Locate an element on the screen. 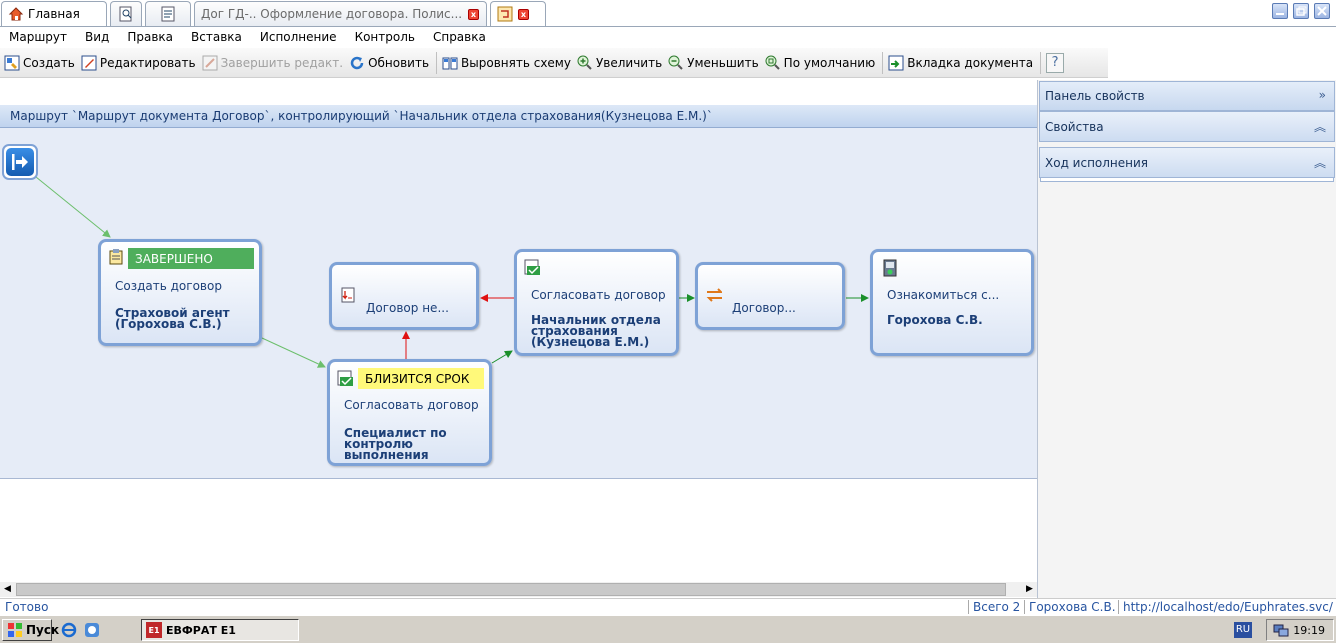 Image resolution: width=1336 pixels, height=643 pixels. status-ready: Готово is located at coordinates (27, 607).